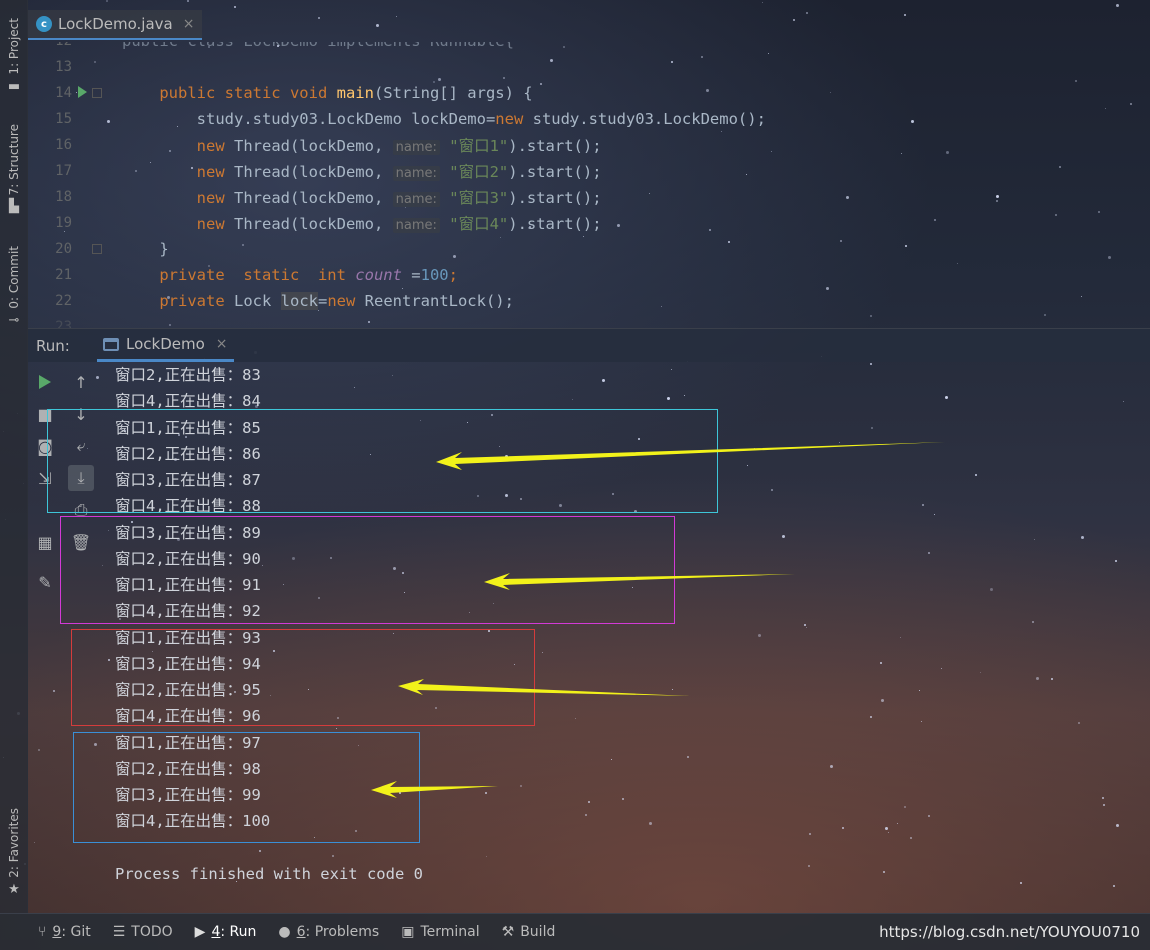 The image size is (1150, 950). What do you see at coordinates (63, 197) in the screenshot?
I see `line-number: 18` at bounding box center [63, 197].